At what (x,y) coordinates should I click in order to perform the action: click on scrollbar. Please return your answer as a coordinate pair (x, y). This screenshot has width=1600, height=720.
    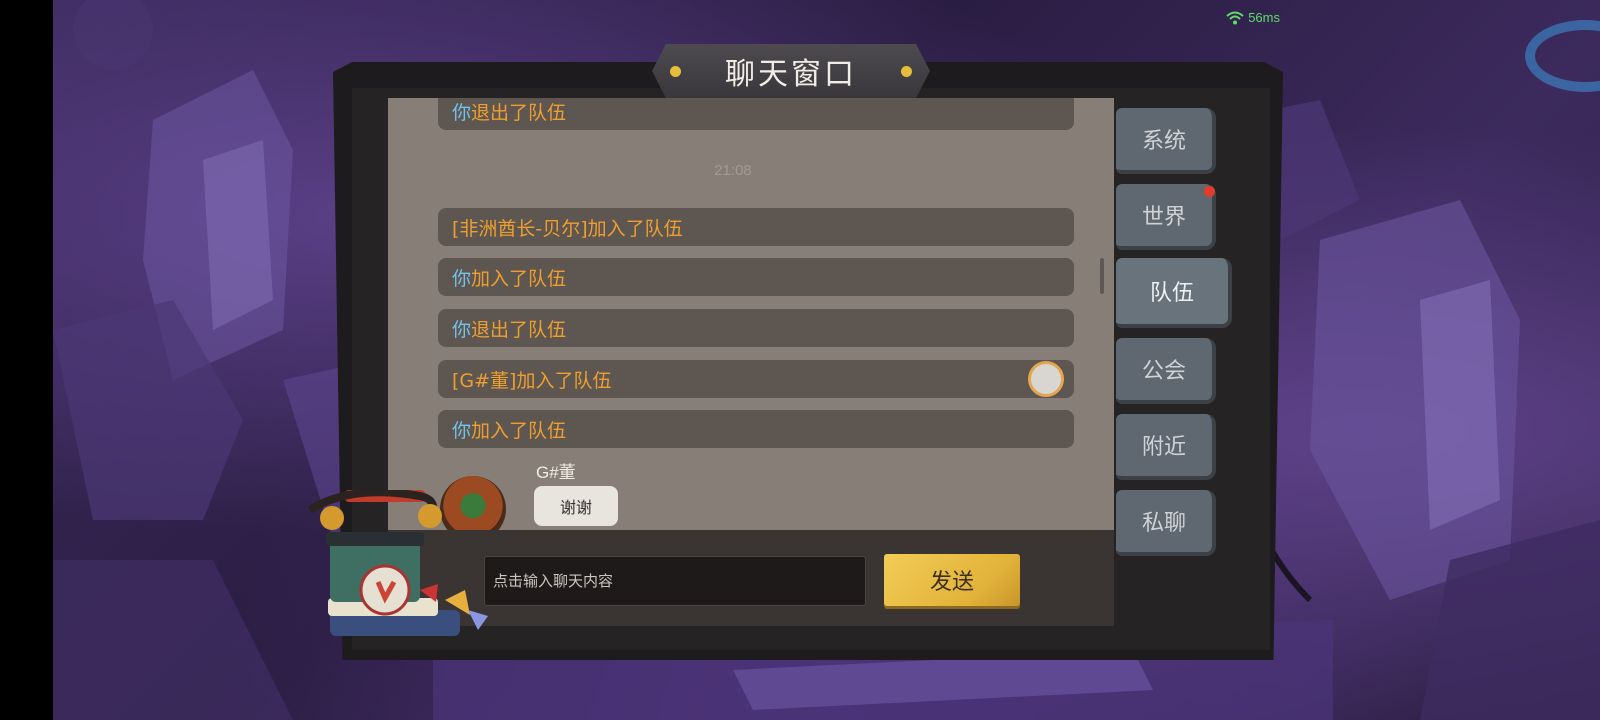
    Looking at the image, I should click on (1102, 276).